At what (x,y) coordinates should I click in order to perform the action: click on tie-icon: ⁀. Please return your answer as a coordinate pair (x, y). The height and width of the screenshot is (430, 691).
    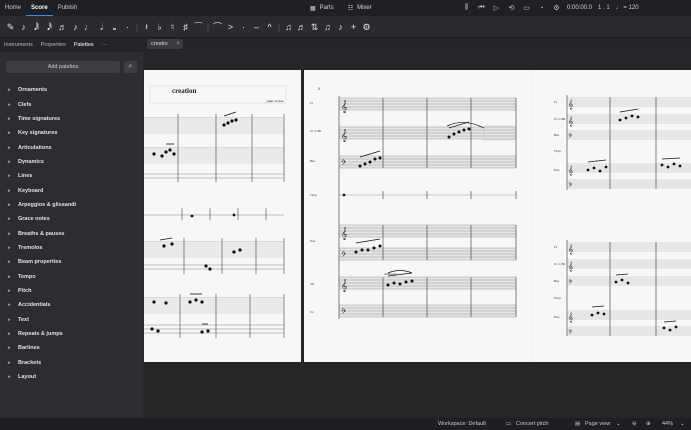
    Looking at the image, I should click on (198, 27).